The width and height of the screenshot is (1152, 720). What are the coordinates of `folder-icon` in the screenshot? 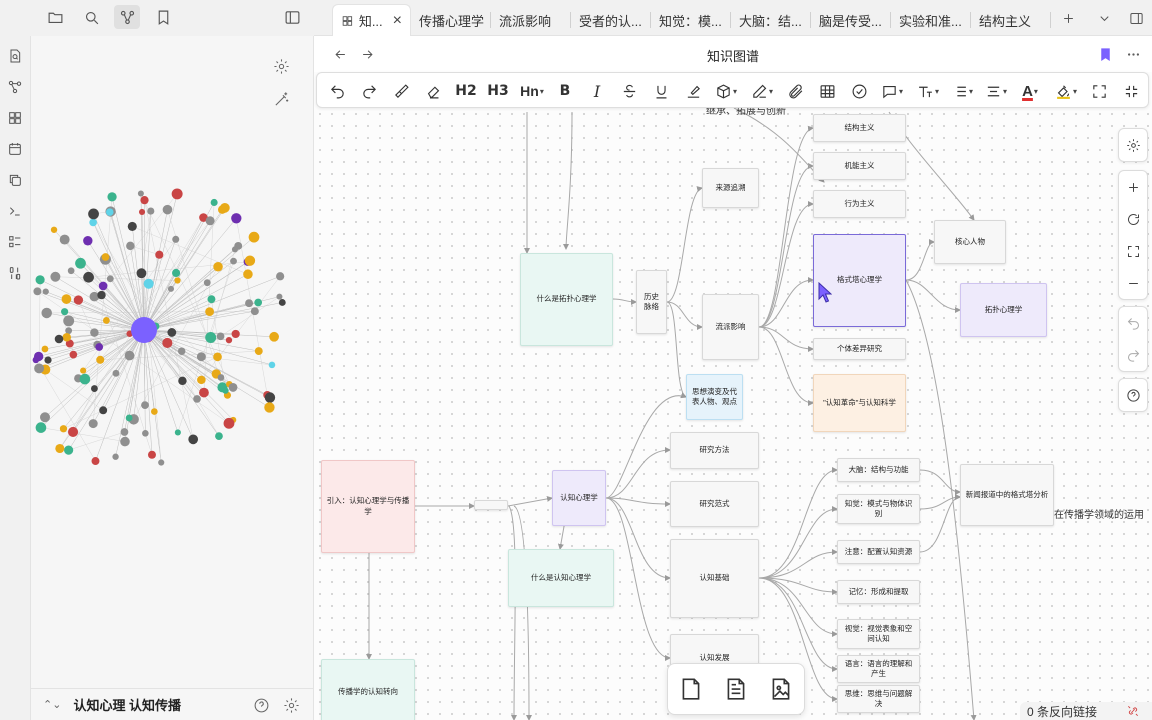 It's located at (55, 17).